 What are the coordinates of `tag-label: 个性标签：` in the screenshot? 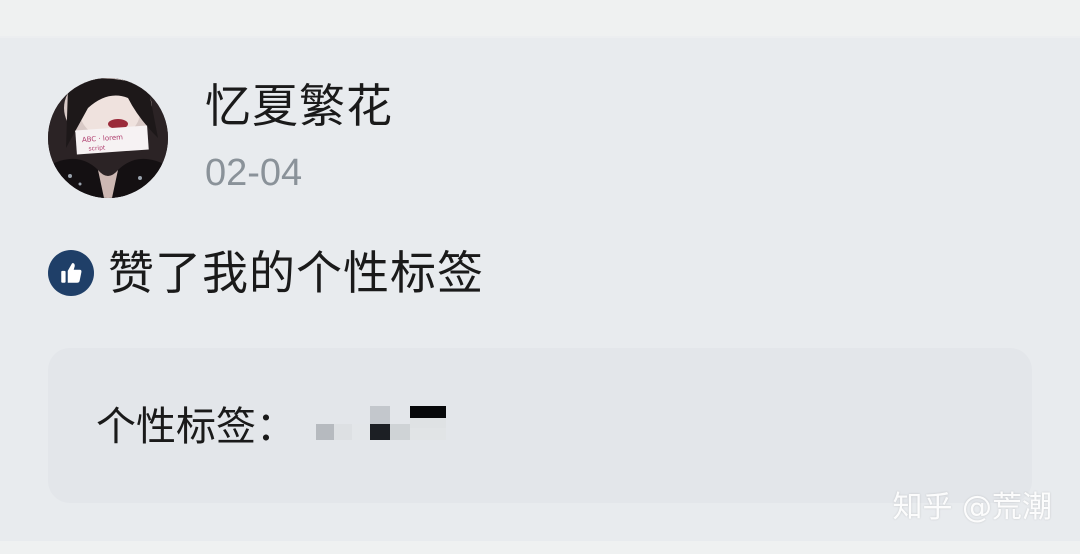 It's located at (196, 427).